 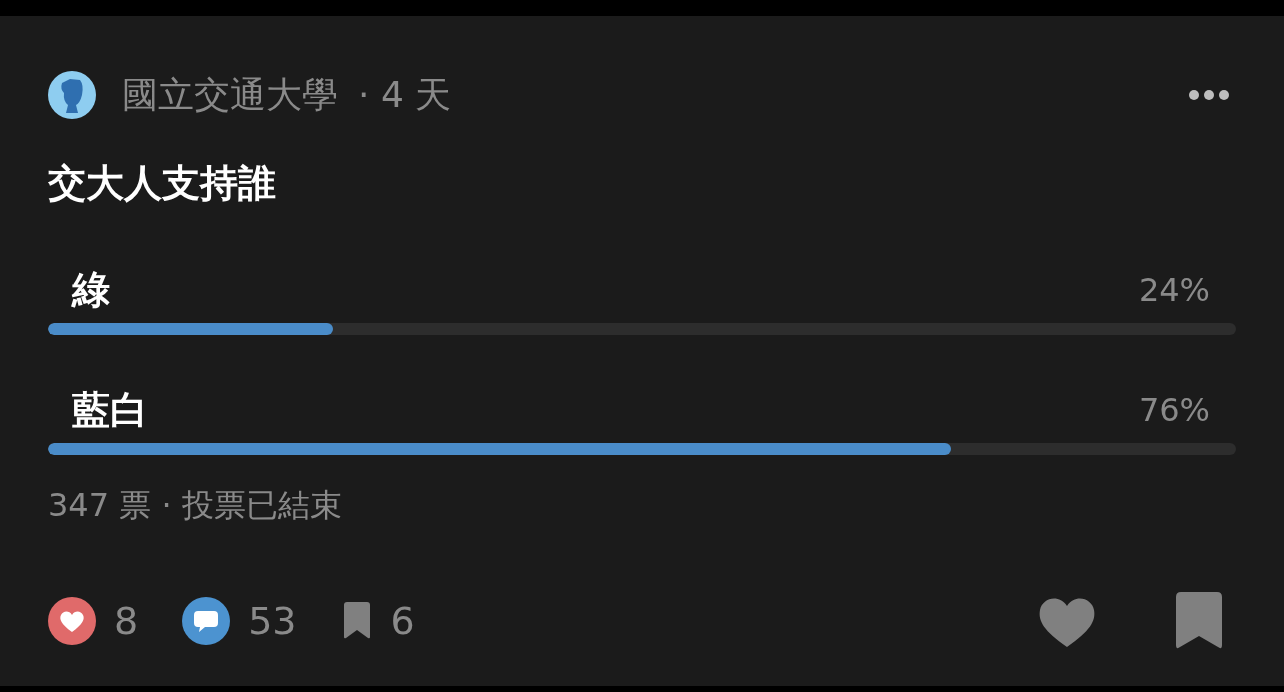 What do you see at coordinates (195, 505) in the screenshot?
I see `poll-summary: 347 票 · 投票已結束` at bounding box center [195, 505].